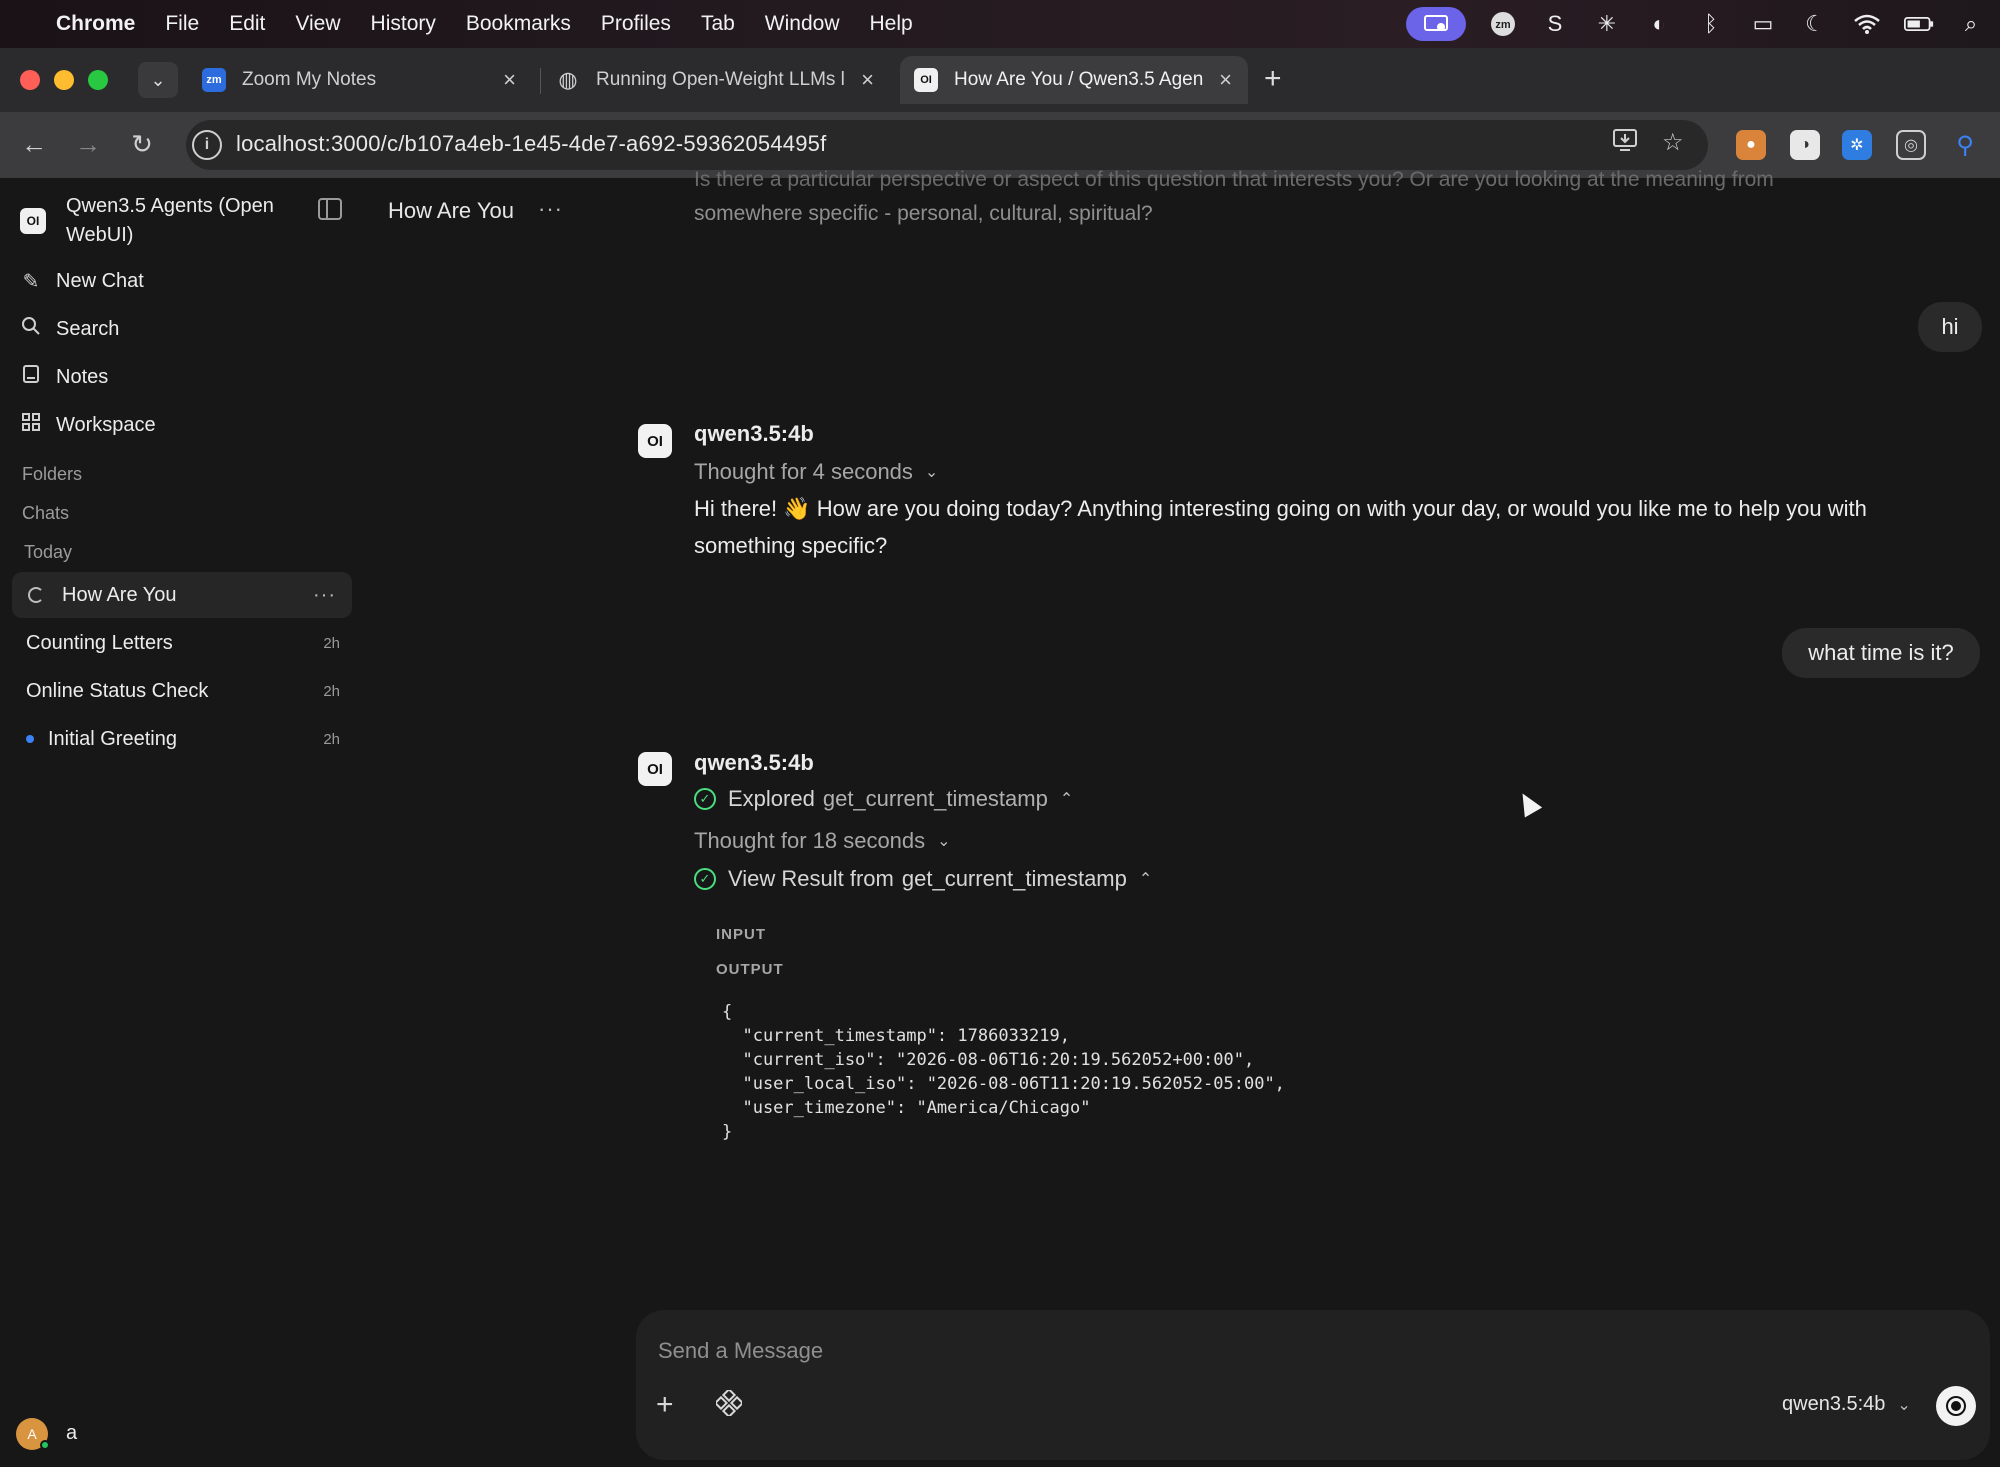  I want to click on output-label: OUTPUT, so click(750, 969).